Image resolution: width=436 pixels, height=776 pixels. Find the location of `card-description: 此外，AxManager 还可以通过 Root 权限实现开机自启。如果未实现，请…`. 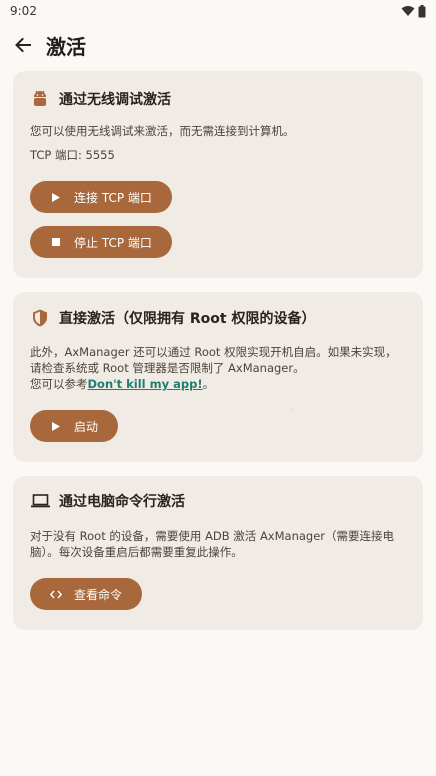

card-description: 此外，AxManager 还可以通过 Root 权限实现开机自启。如果未实现，请… is located at coordinates (213, 360).